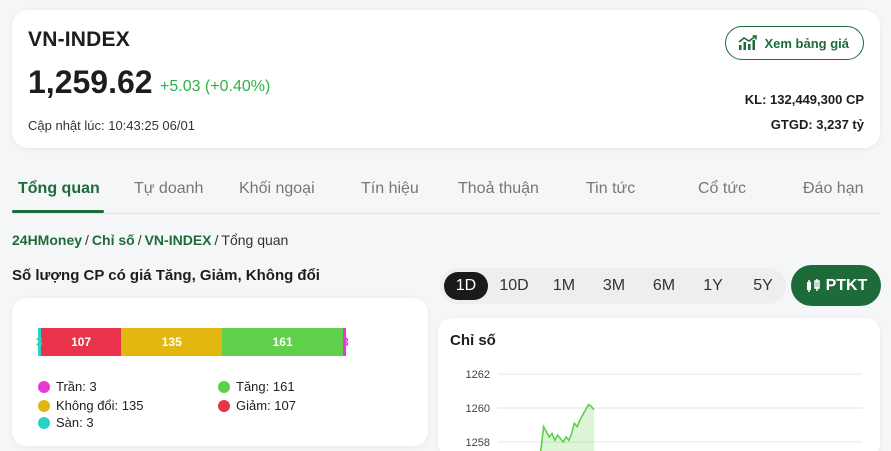  What do you see at coordinates (846, 285) in the screenshot?
I see `technical-analysis-label: PTKT` at bounding box center [846, 285].